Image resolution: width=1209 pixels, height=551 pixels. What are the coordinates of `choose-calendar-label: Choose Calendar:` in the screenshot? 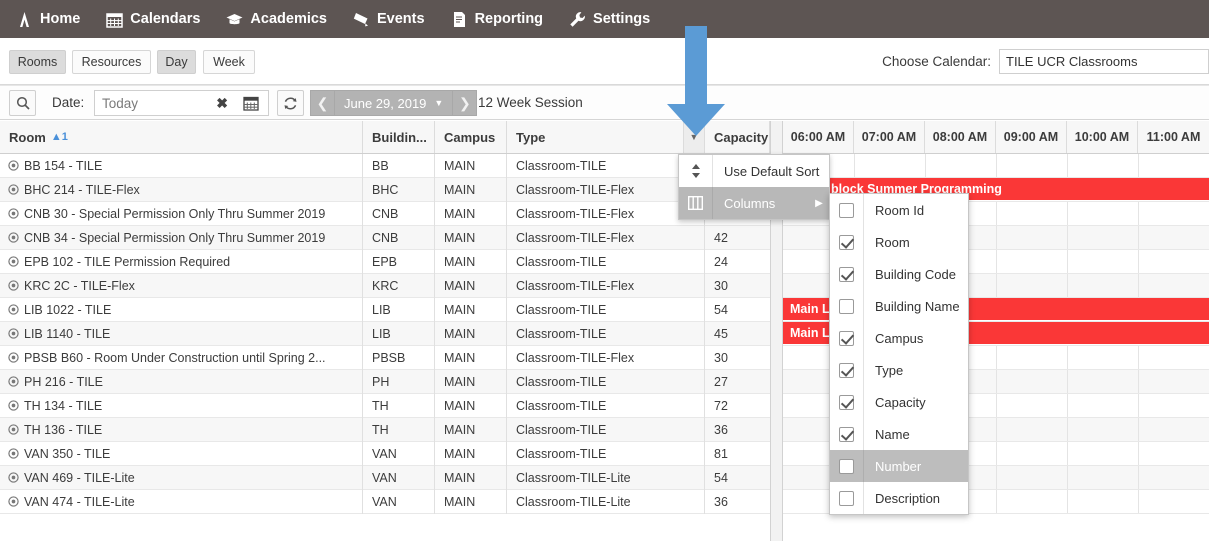 It's located at (936, 61).